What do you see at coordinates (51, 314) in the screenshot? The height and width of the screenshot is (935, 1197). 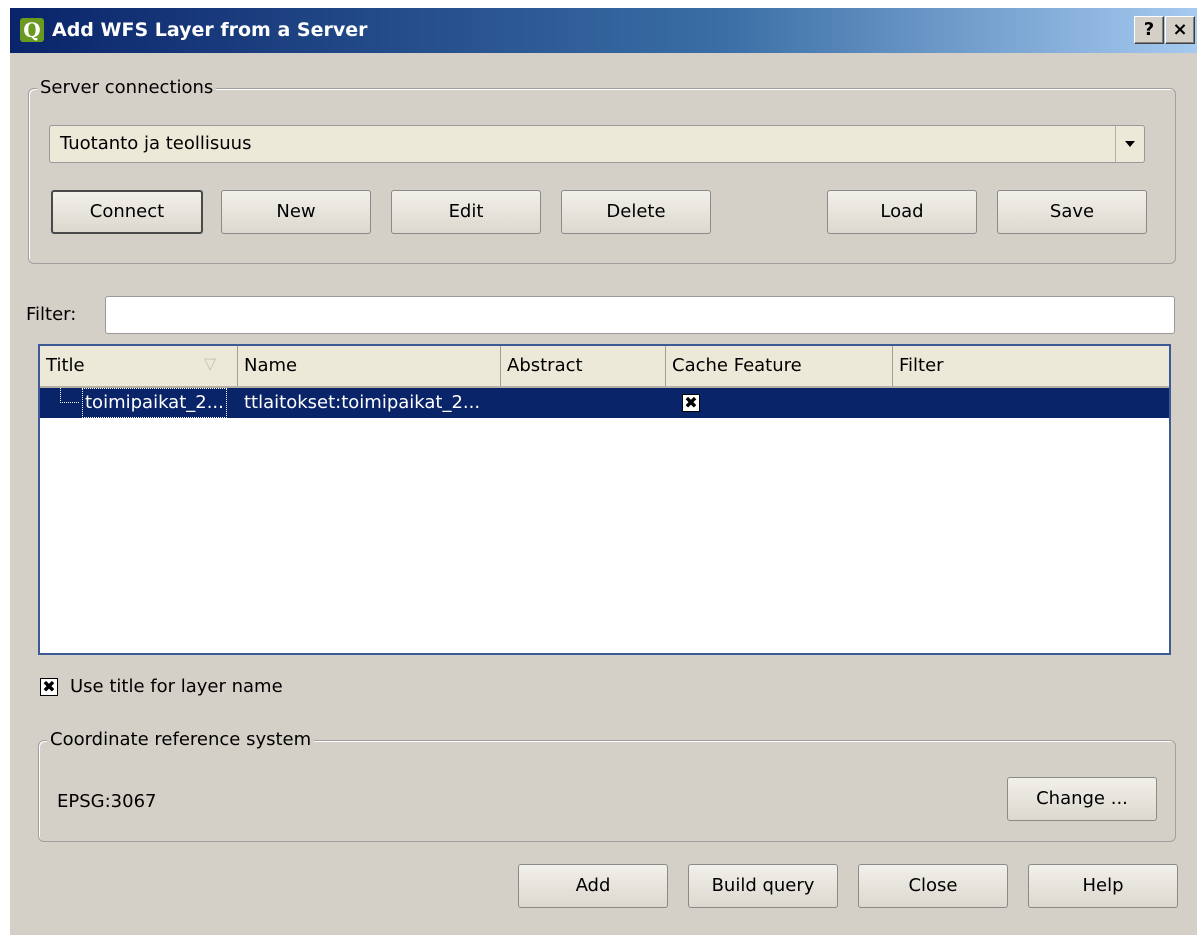 I see `filter-label: Filter:` at bounding box center [51, 314].